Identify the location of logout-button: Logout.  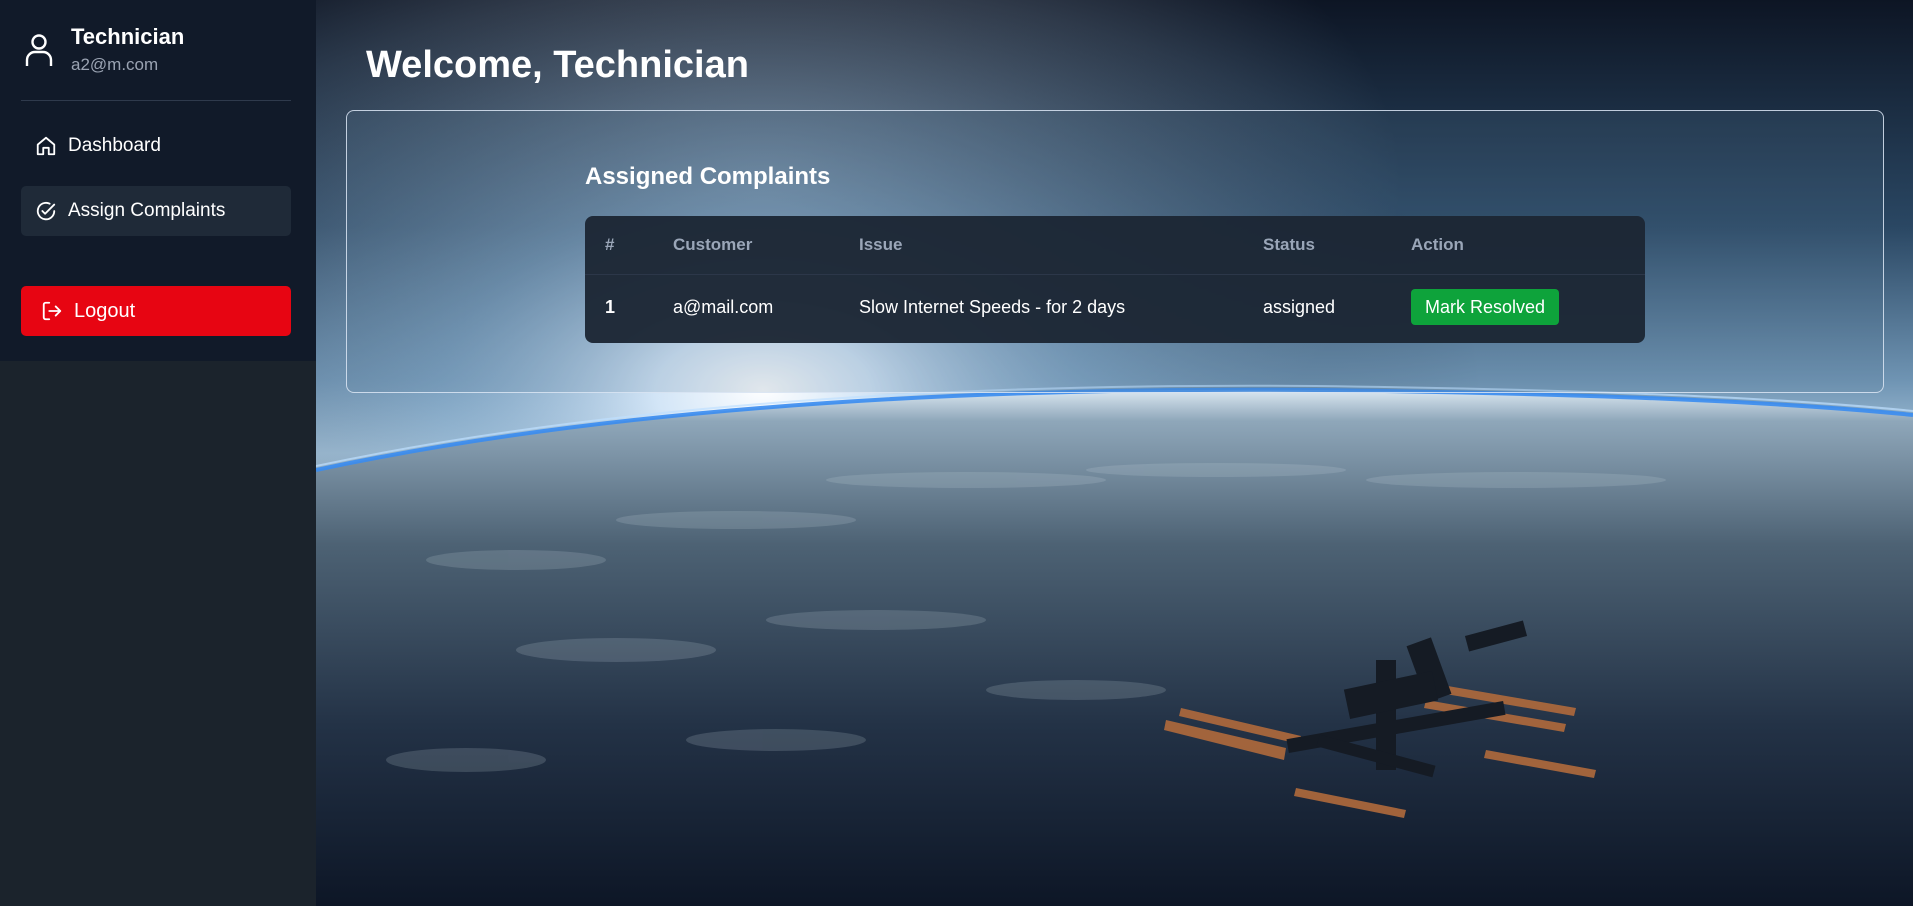
(156, 311).